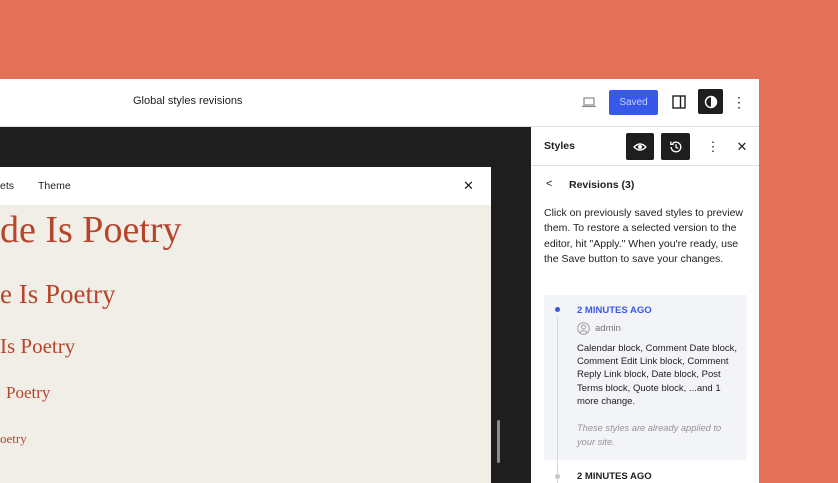 Image resolution: width=838 pixels, height=483 pixels. I want to click on close-style-book-button: ✕, so click(468, 186).